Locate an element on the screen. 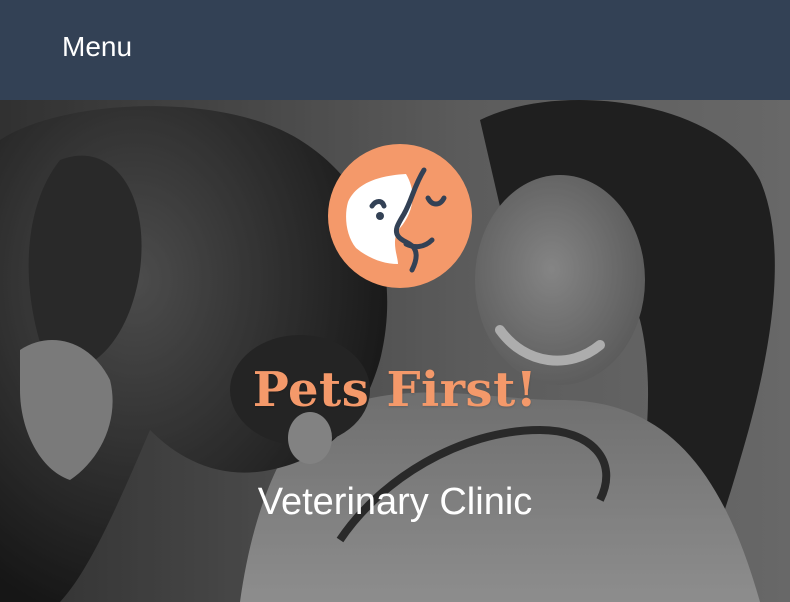 The width and height of the screenshot is (790, 602). brand-title: Pets First! is located at coordinates (395, 390).